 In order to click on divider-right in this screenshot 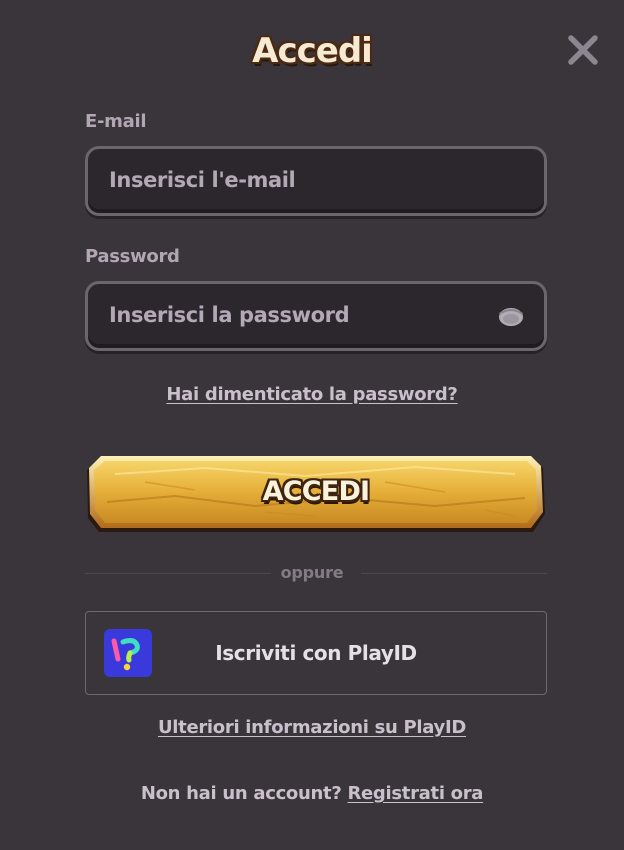, I will do `click(454, 573)`.